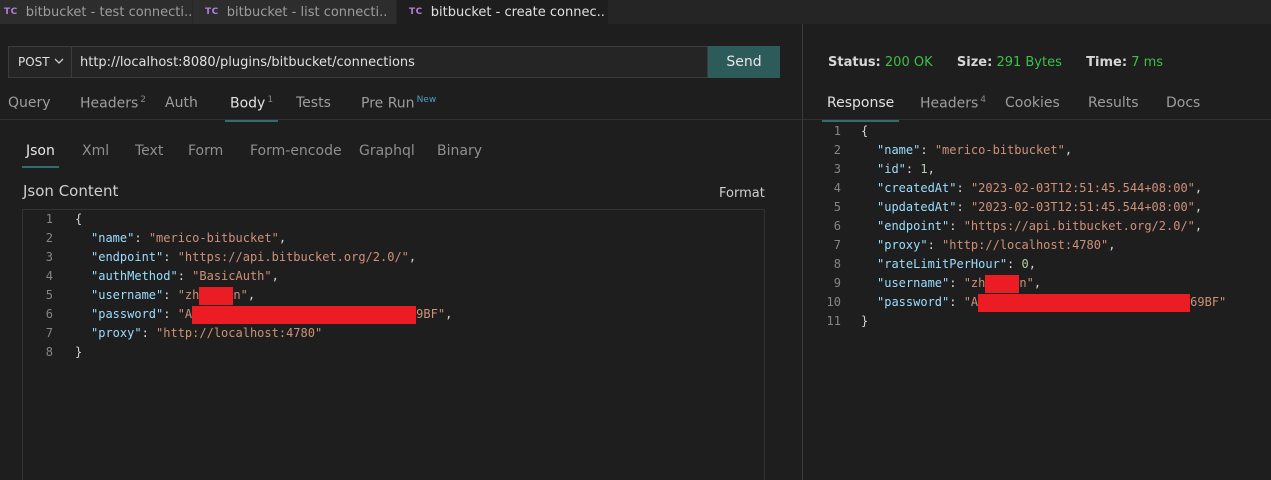 The height and width of the screenshot is (480, 1271). I want to click on tab-label: Graphql, so click(387, 151).